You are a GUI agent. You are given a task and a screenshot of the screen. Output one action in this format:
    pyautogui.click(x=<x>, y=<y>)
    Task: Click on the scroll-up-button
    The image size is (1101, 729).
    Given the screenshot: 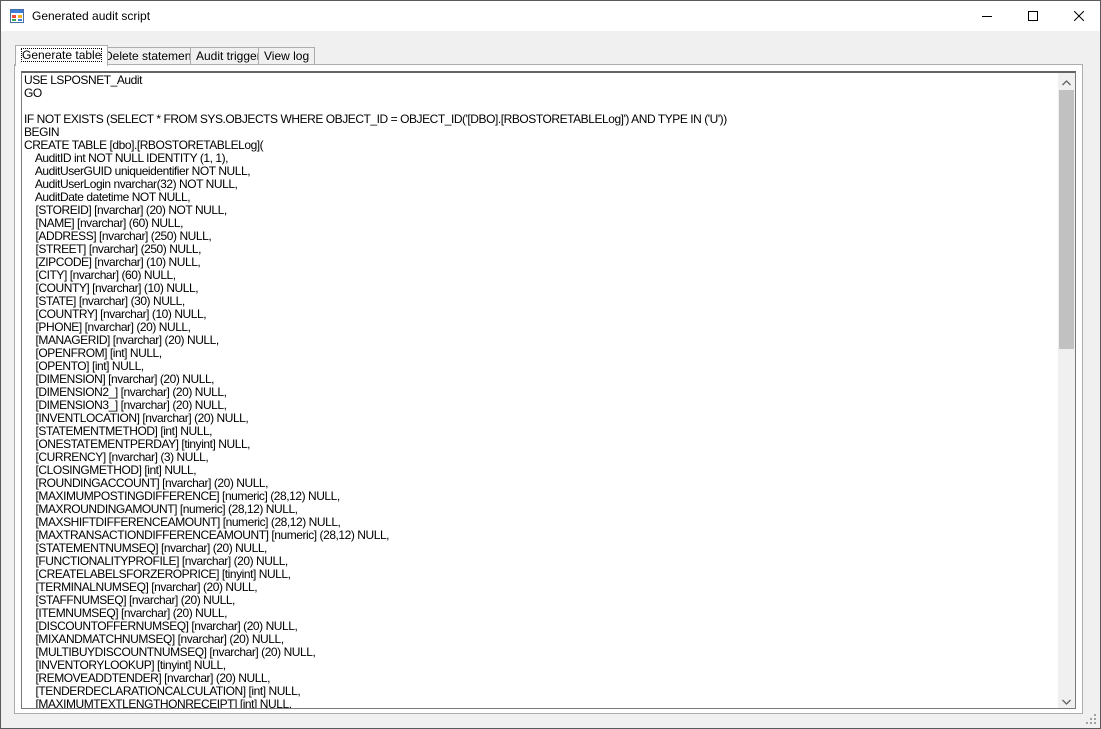 What is the action you would take?
    pyautogui.click(x=1066, y=81)
    